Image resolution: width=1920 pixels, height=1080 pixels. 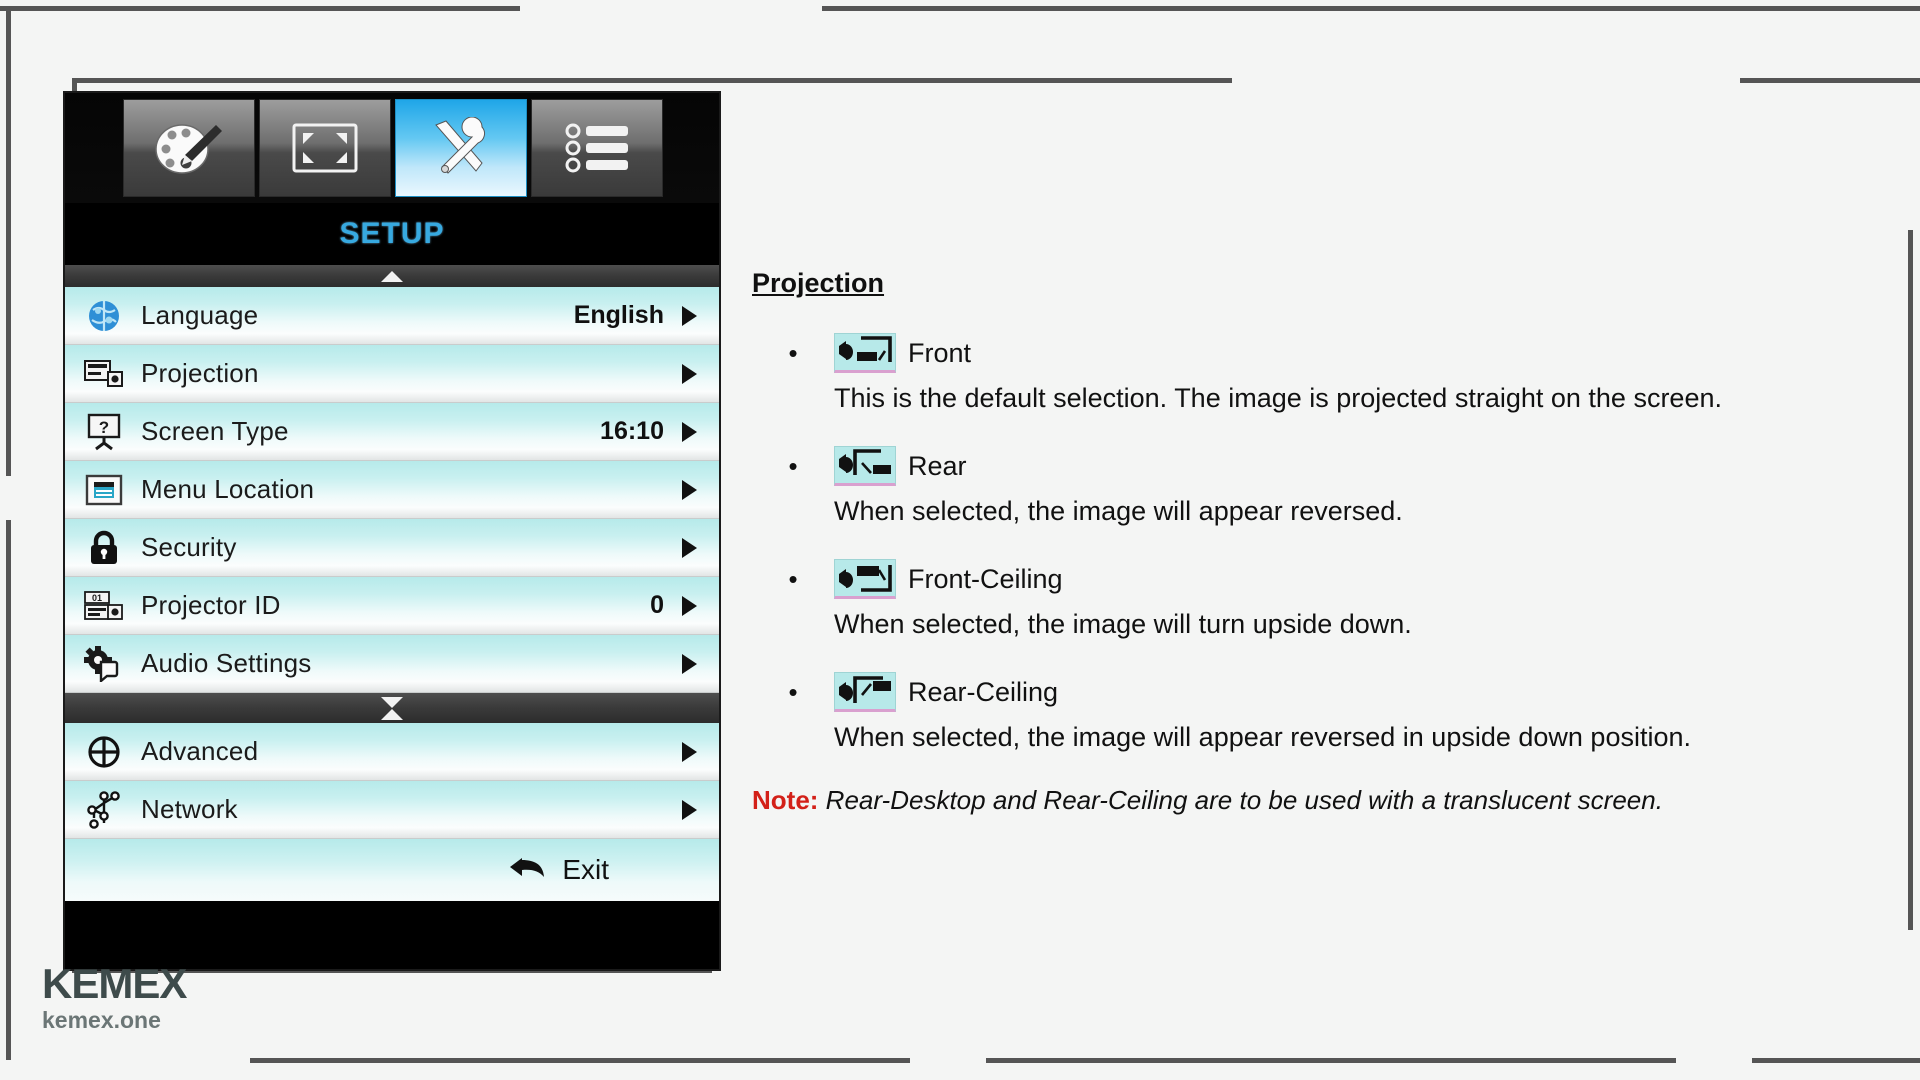 I want to click on frame-line-bottom-outer-r2, so click(x=1836, y=1060).